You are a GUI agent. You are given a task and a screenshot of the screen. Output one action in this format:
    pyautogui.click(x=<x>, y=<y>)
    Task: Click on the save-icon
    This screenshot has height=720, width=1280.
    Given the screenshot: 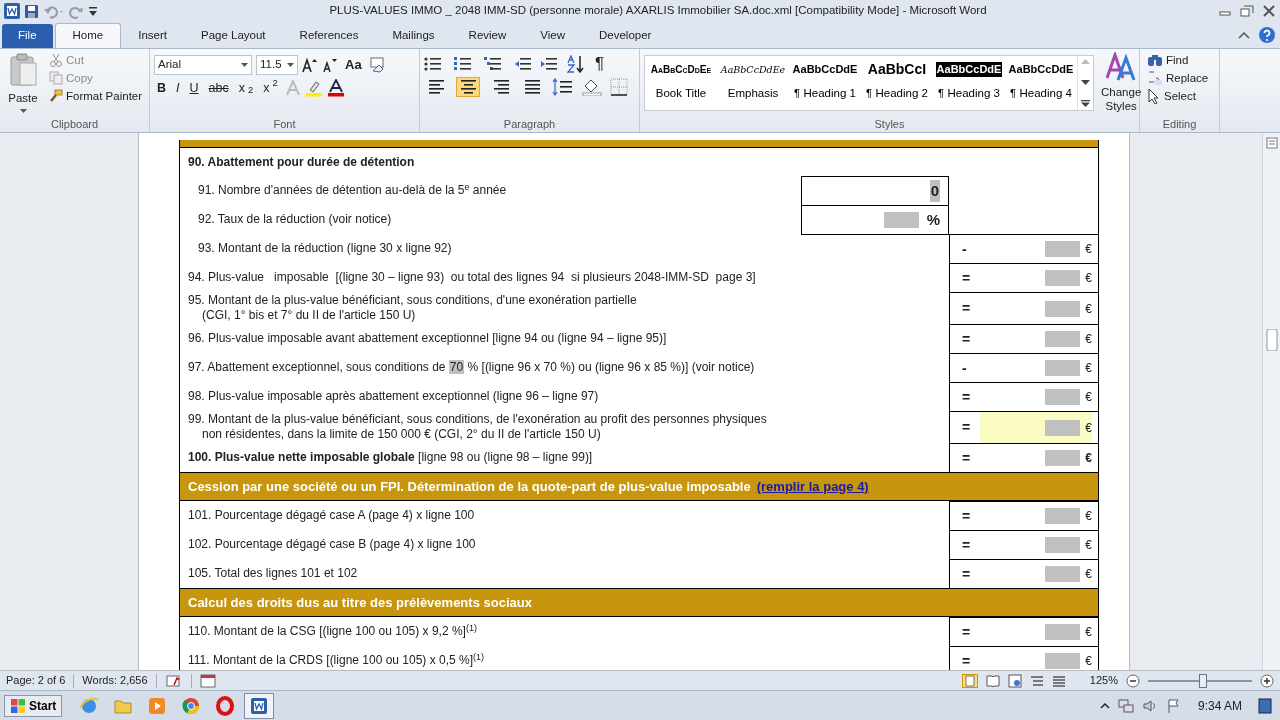 What is the action you would take?
    pyautogui.click(x=31, y=11)
    